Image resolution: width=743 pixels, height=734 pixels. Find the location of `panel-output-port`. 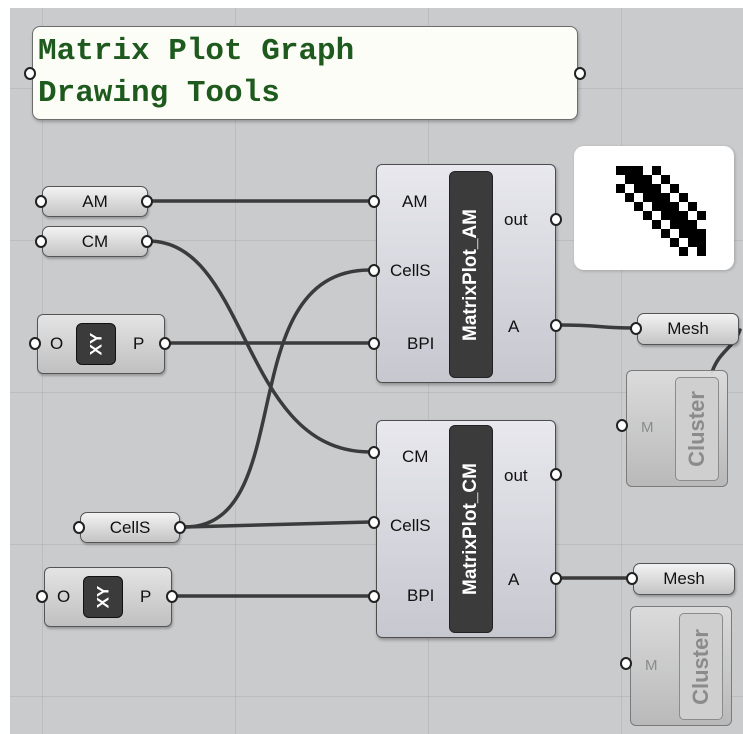

panel-output-port is located at coordinates (580, 73).